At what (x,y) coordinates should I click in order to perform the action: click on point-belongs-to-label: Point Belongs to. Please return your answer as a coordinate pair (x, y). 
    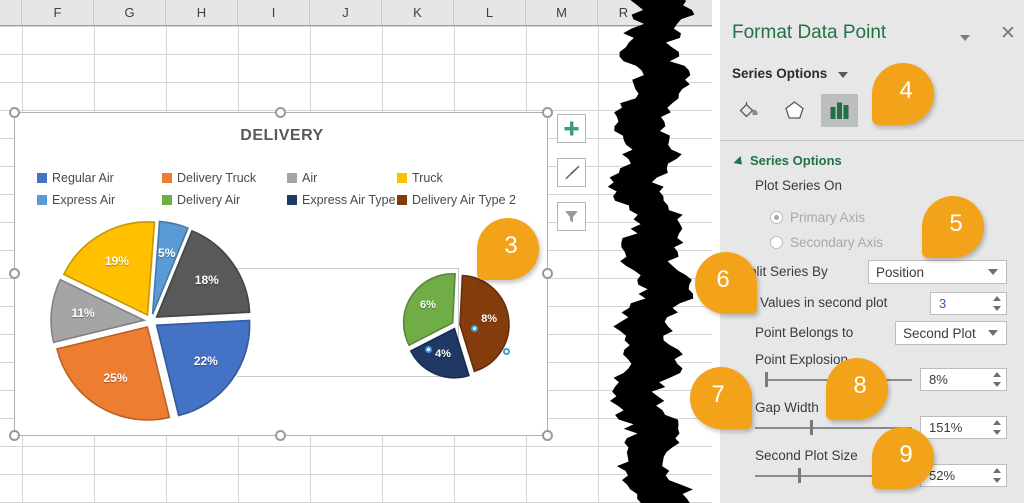
    Looking at the image, I should click on (804, 332).